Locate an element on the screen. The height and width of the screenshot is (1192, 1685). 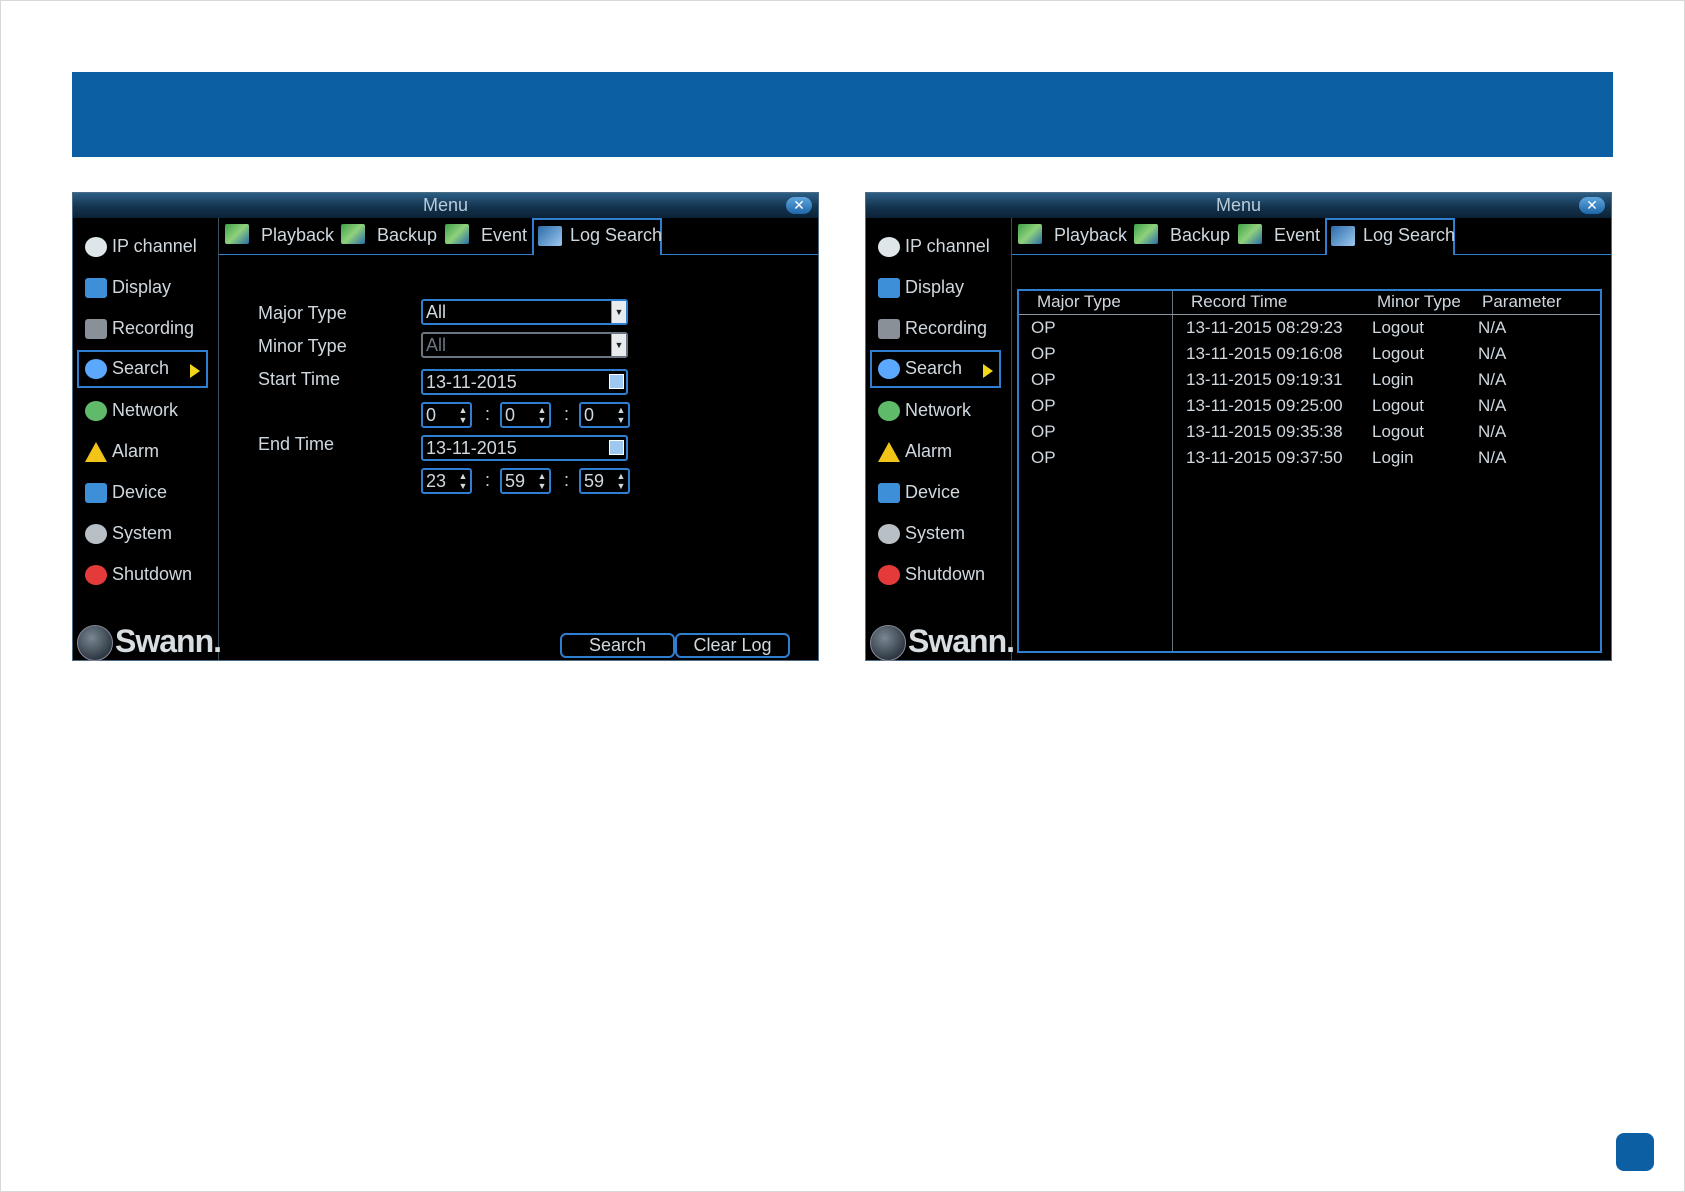
end-minute-stepper: 59 ▲ ▼ is located at coordinates (525, 481).